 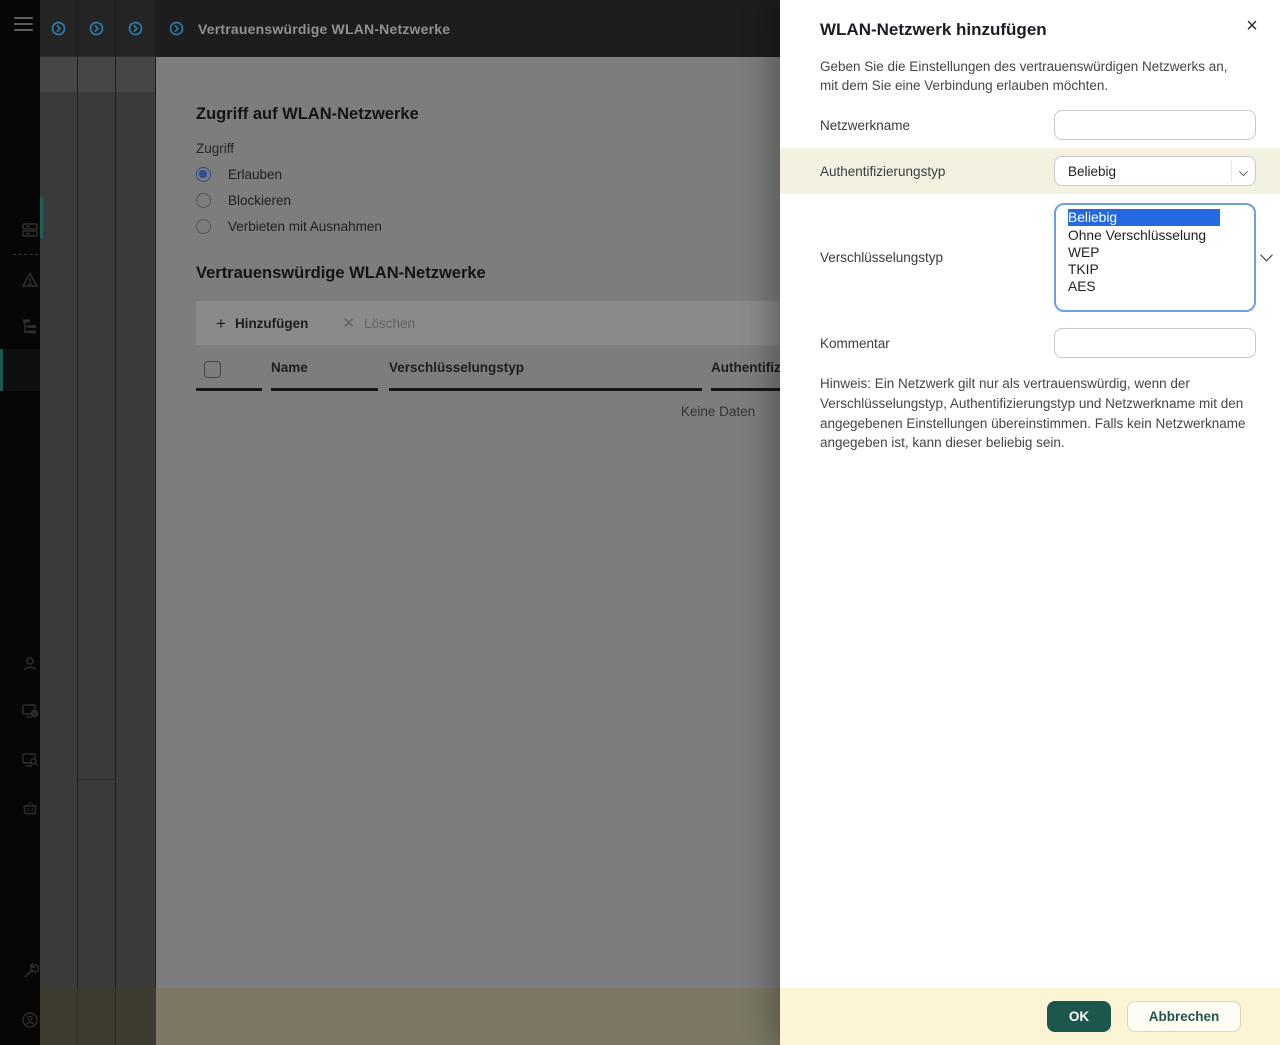 I want to click on network-name-input, so click(x=1155, y=125).